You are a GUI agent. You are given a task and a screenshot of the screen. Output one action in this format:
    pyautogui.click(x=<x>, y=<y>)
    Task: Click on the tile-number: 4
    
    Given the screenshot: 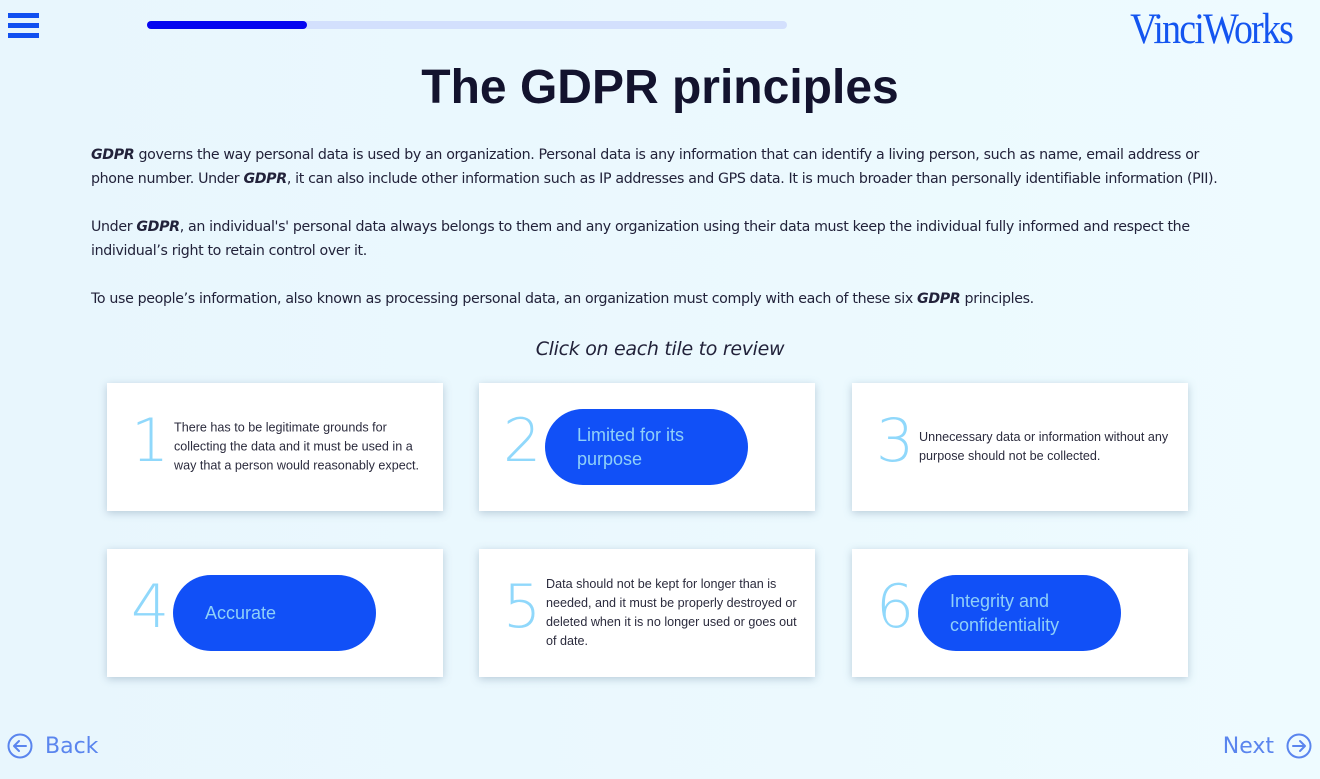 What is the action you would take?
    pyautogui.click(x=150, y=607)
    